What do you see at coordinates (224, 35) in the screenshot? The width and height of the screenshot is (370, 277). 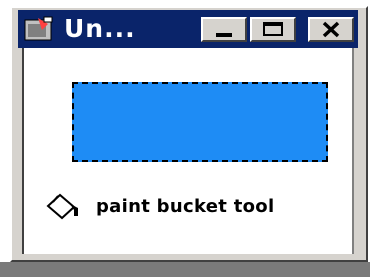 I see `minimize-icon` at bounding box center [224, 35].